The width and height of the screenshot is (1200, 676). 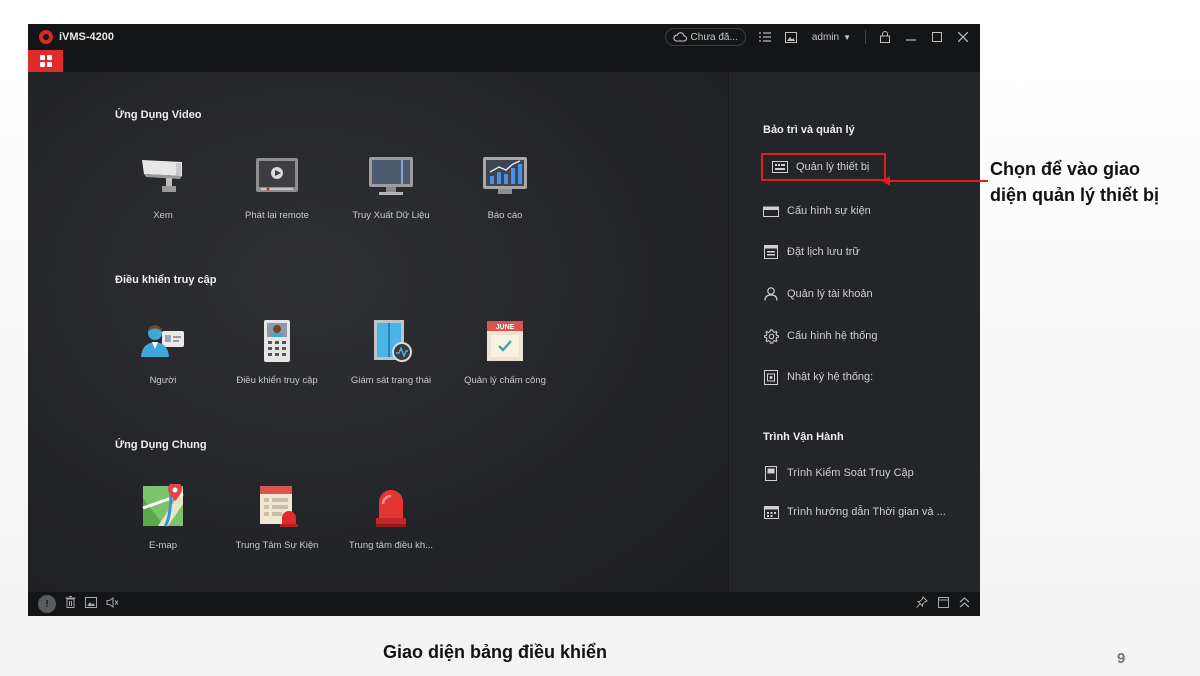 I want to click on minimize-icon, so click(x=911, y=37).